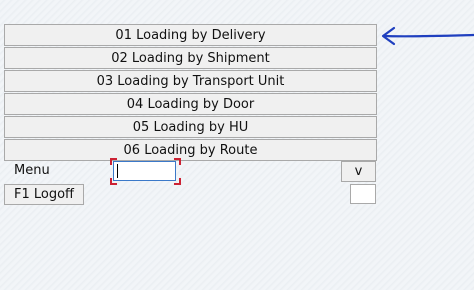 The width and height of the screenshot is (474, 290). Describe the element at coordinates (32, 170) in the screenshot. I see `menu-field-label: Menu` at that location.